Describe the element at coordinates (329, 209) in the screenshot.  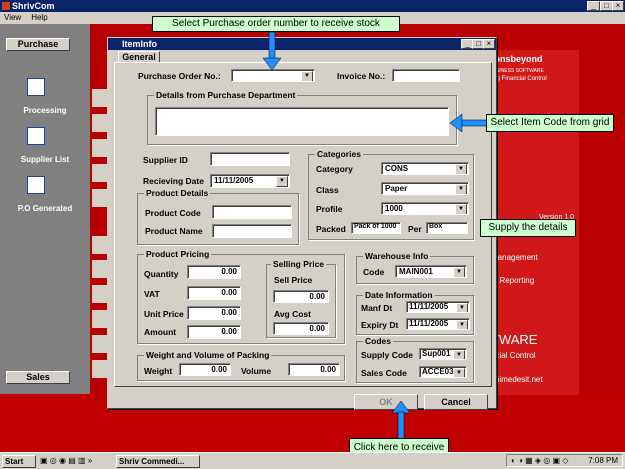
I see `profile-label: Profile` at that location.